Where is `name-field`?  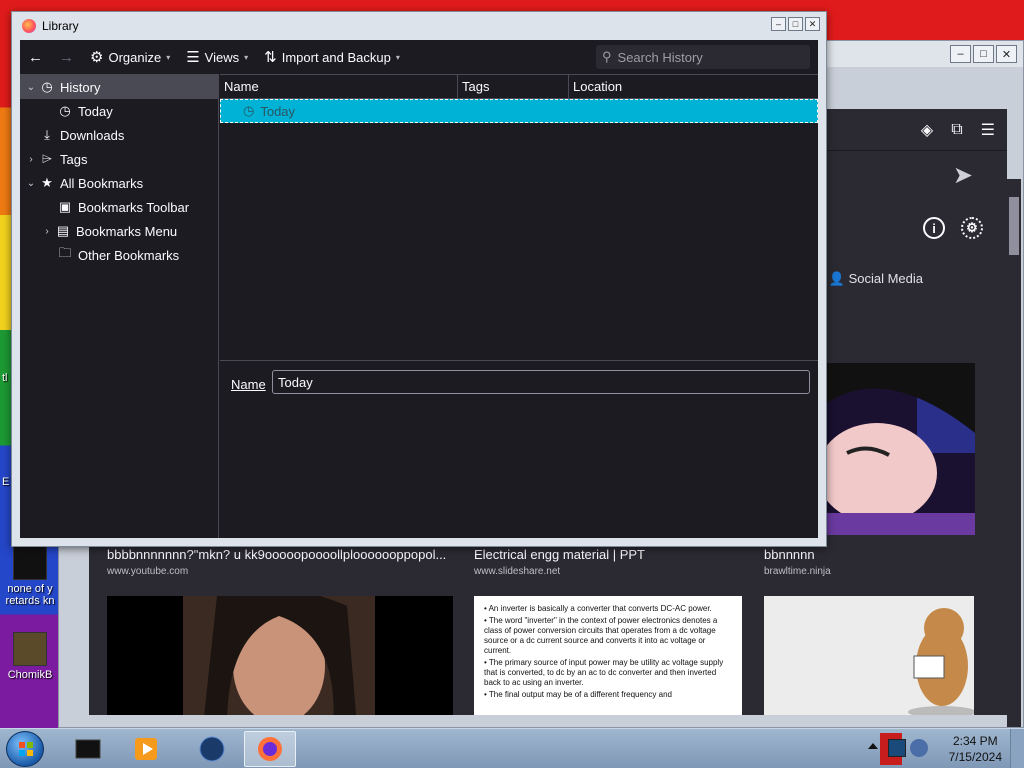 name-field is located at coordinates (541, 382).